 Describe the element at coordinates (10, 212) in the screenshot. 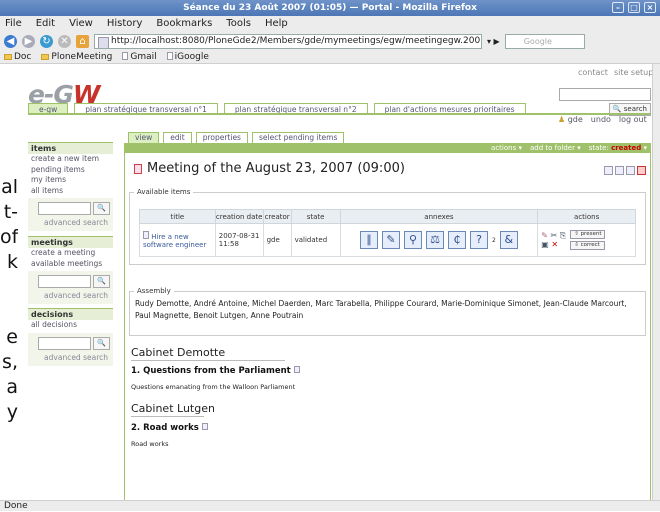

I see `bg-letter: t-` at that location.